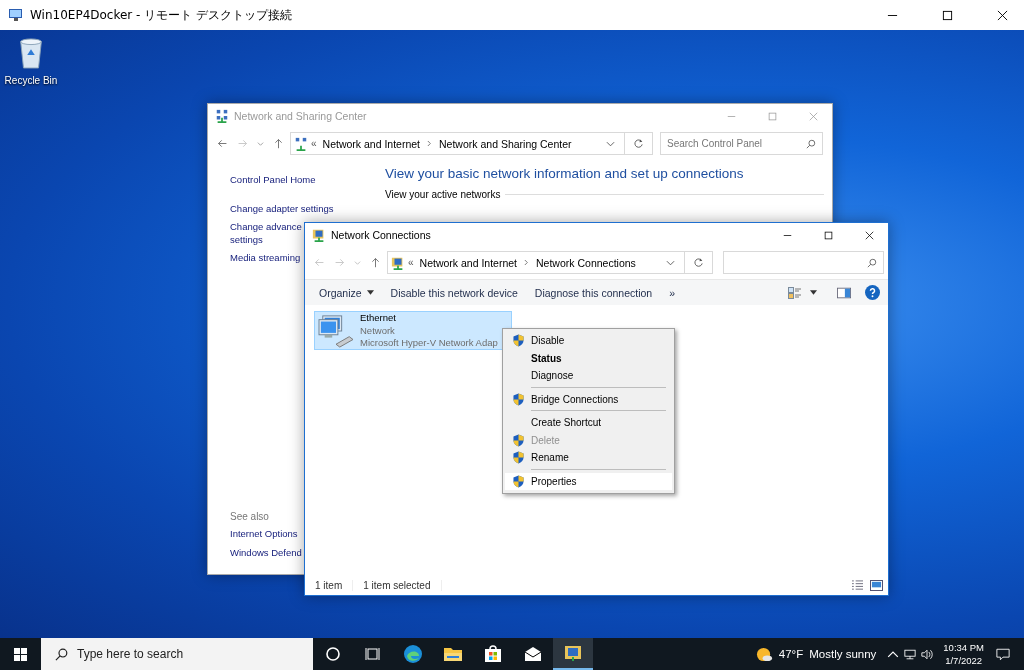  I want to click on see-also-link: Internet Options, so click(264, 534).